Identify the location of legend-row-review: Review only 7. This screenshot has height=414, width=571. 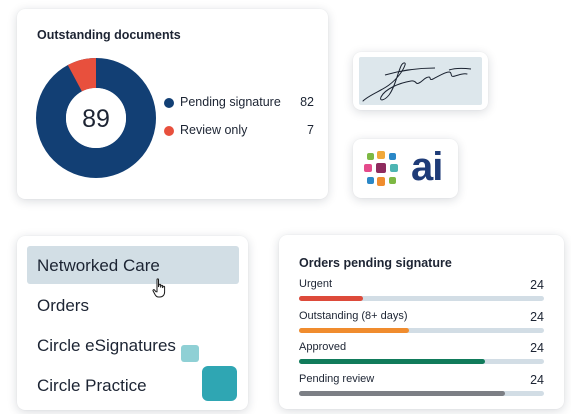
(239, 131).